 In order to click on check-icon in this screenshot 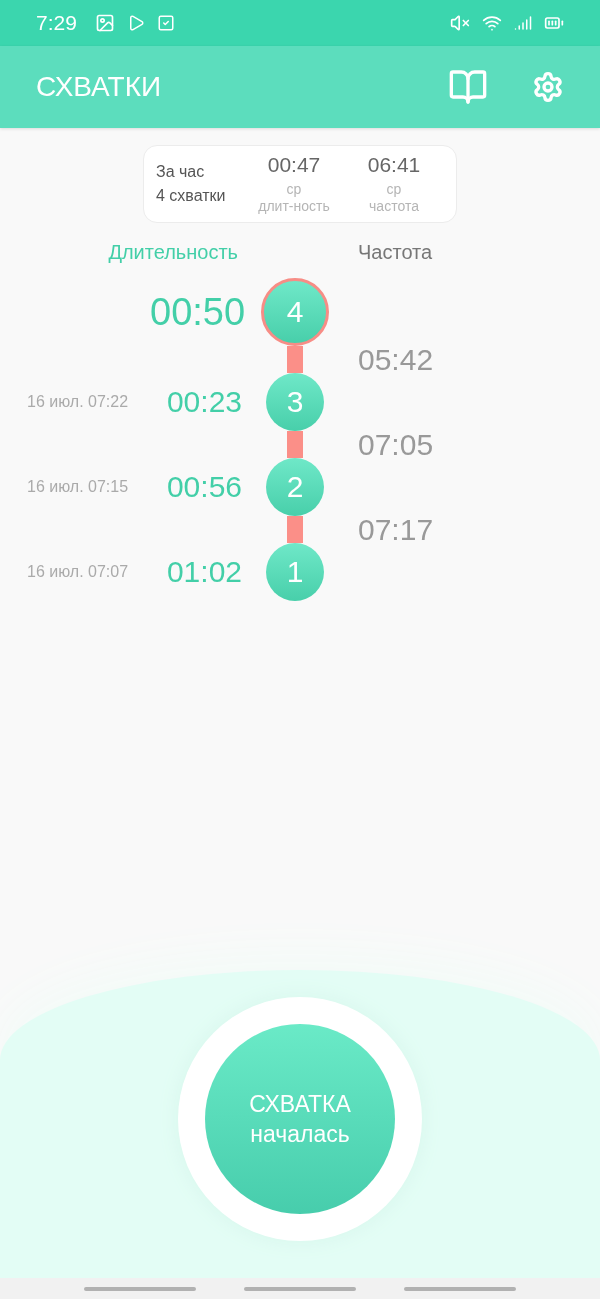, I will do `click(165, 23)`.